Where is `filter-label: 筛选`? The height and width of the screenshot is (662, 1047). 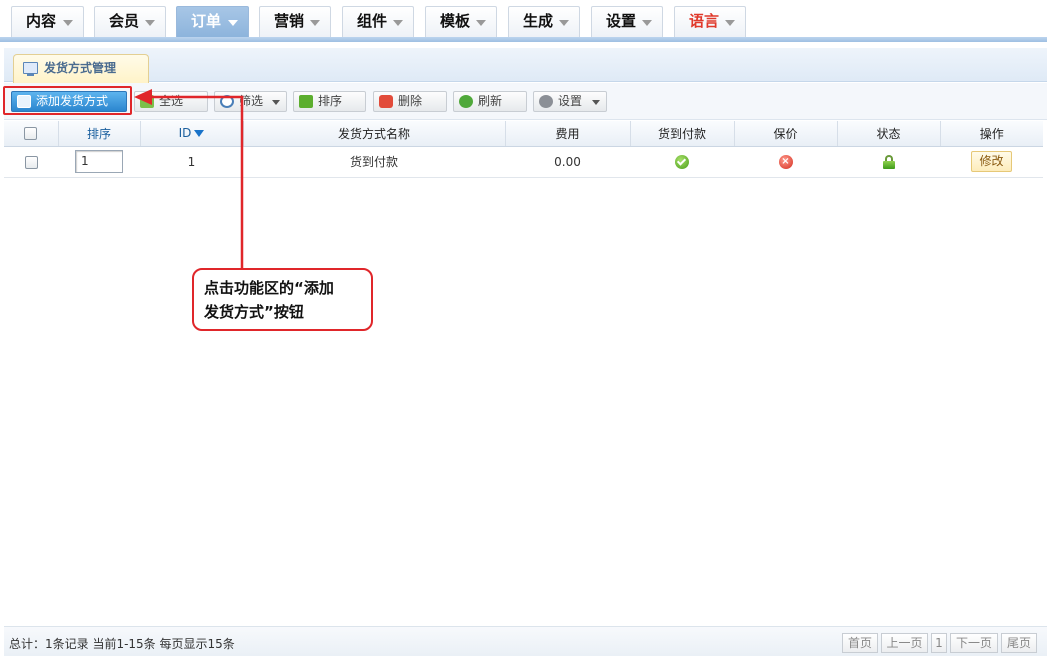 filter-label: 筛选 is located at coordinates (251, 101).